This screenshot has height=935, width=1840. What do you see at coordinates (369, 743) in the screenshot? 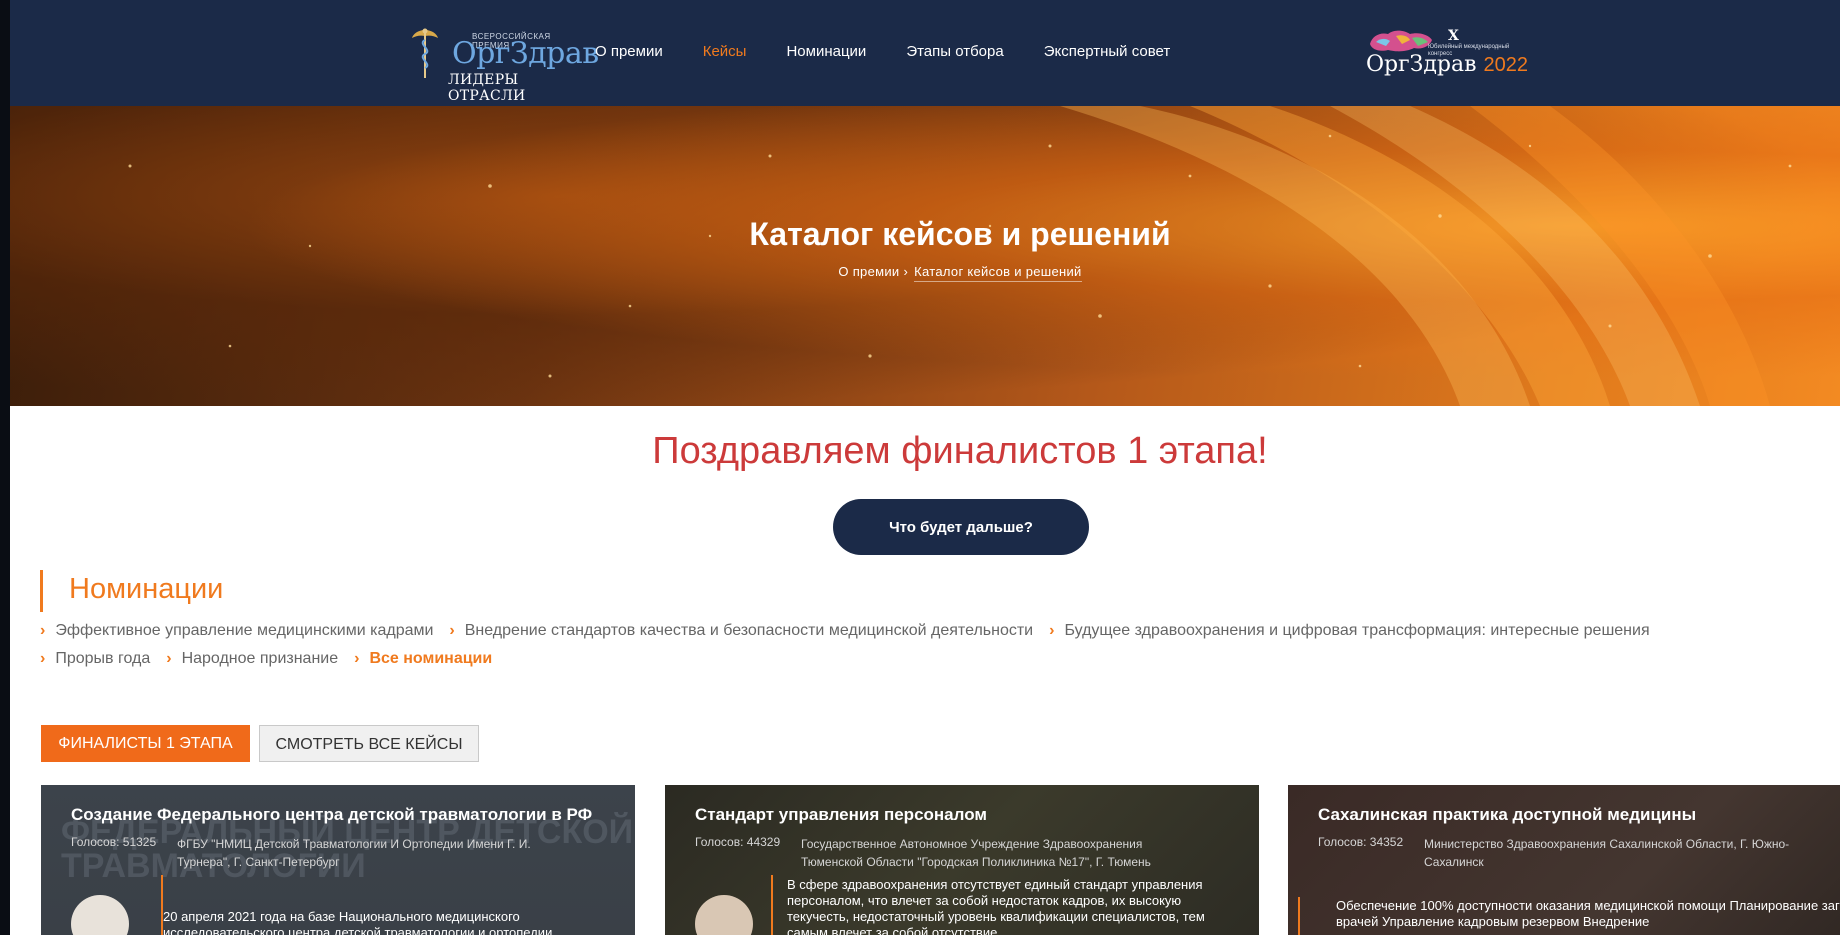
I see `all-cases-filter-button: СМОТРЕТЬ ВСЕ КЕЙСЫ` at bounding box center [369, 743].